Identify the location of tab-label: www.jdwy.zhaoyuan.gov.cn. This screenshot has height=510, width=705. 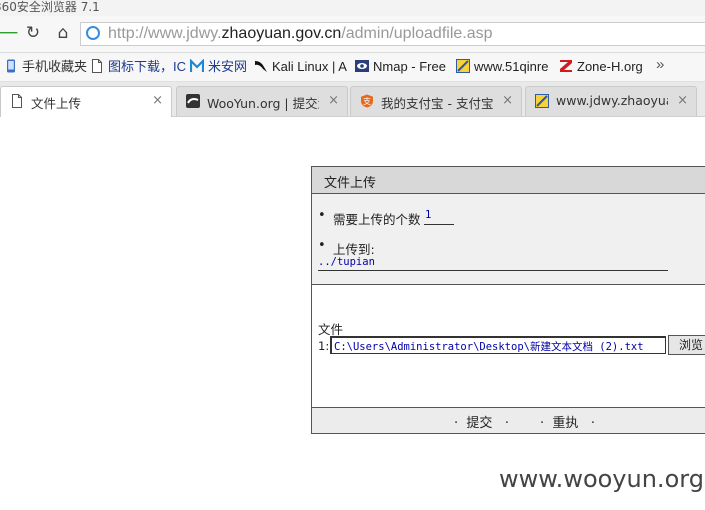
(612, 100).